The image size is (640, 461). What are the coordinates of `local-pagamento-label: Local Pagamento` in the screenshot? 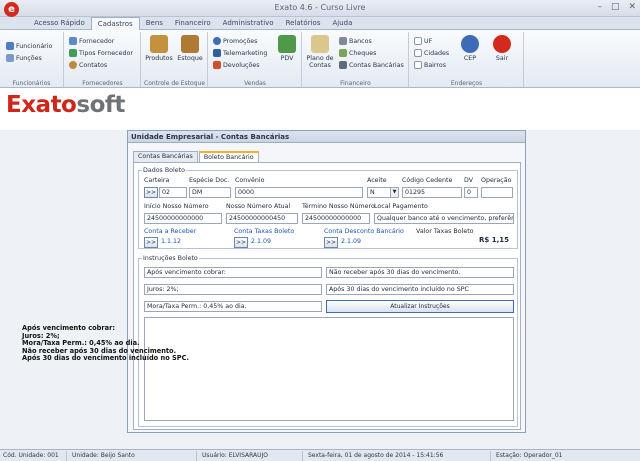 It's located at (401, 206).